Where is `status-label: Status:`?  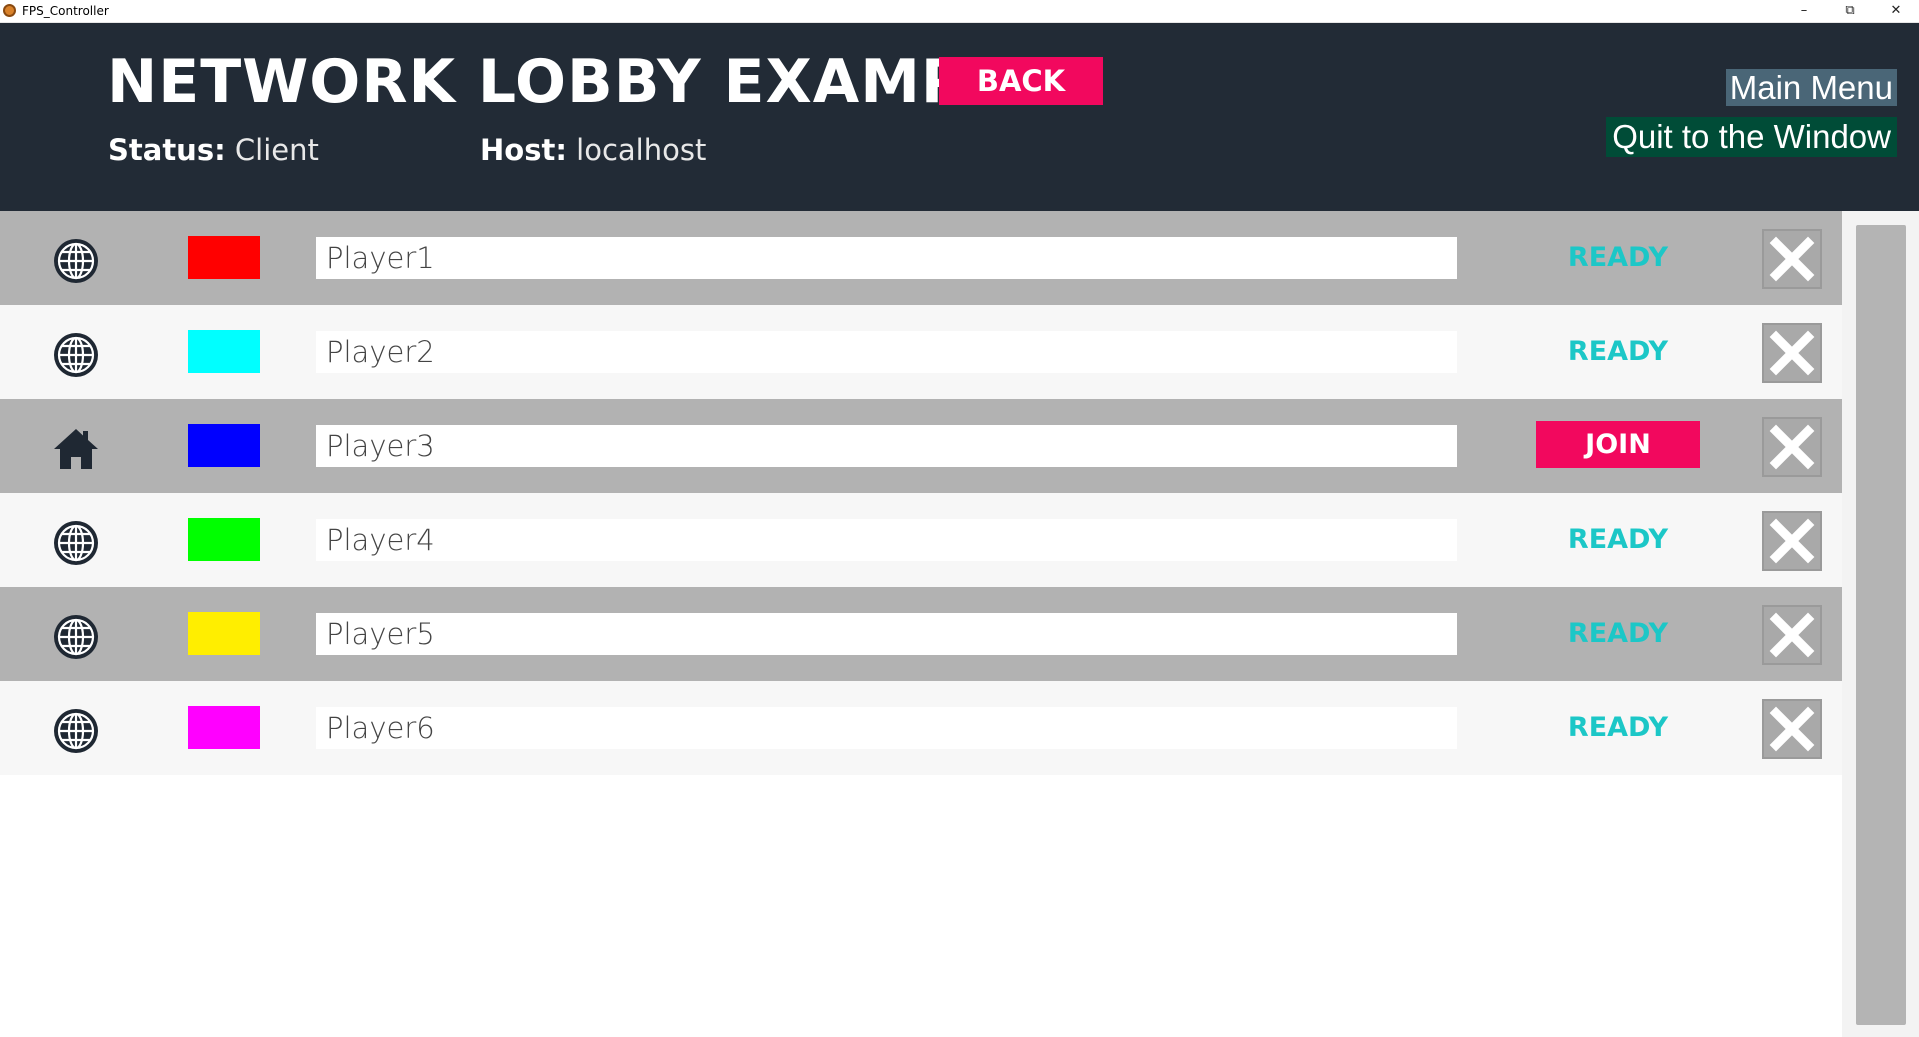 status-label: Status: is located at coordinates (167, 150).